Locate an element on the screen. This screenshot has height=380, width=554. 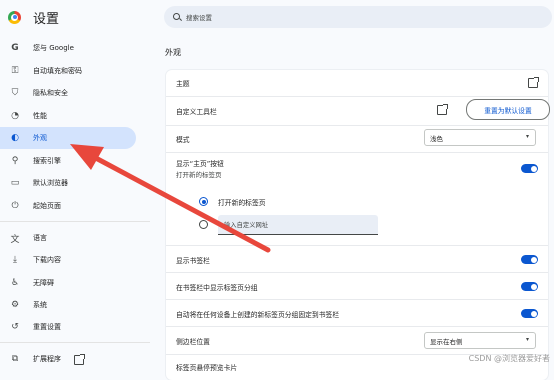
mode-select: 浅色 ▾ is located at coordinates (480, 137).